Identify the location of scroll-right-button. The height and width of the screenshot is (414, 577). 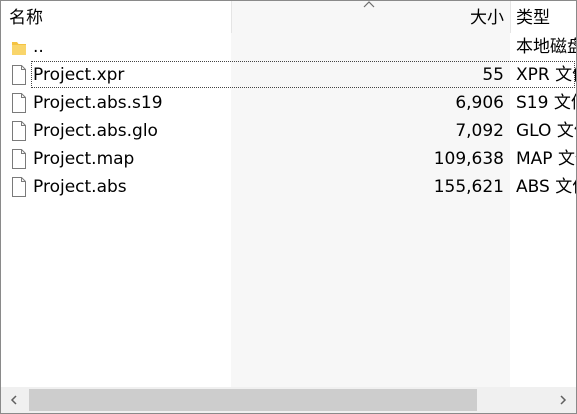
(563, 400).